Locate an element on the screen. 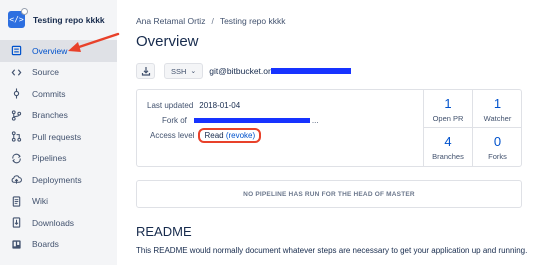 The image size is (535, 265). stat-branches: 4 Branches is located at coordinates (448, 147).